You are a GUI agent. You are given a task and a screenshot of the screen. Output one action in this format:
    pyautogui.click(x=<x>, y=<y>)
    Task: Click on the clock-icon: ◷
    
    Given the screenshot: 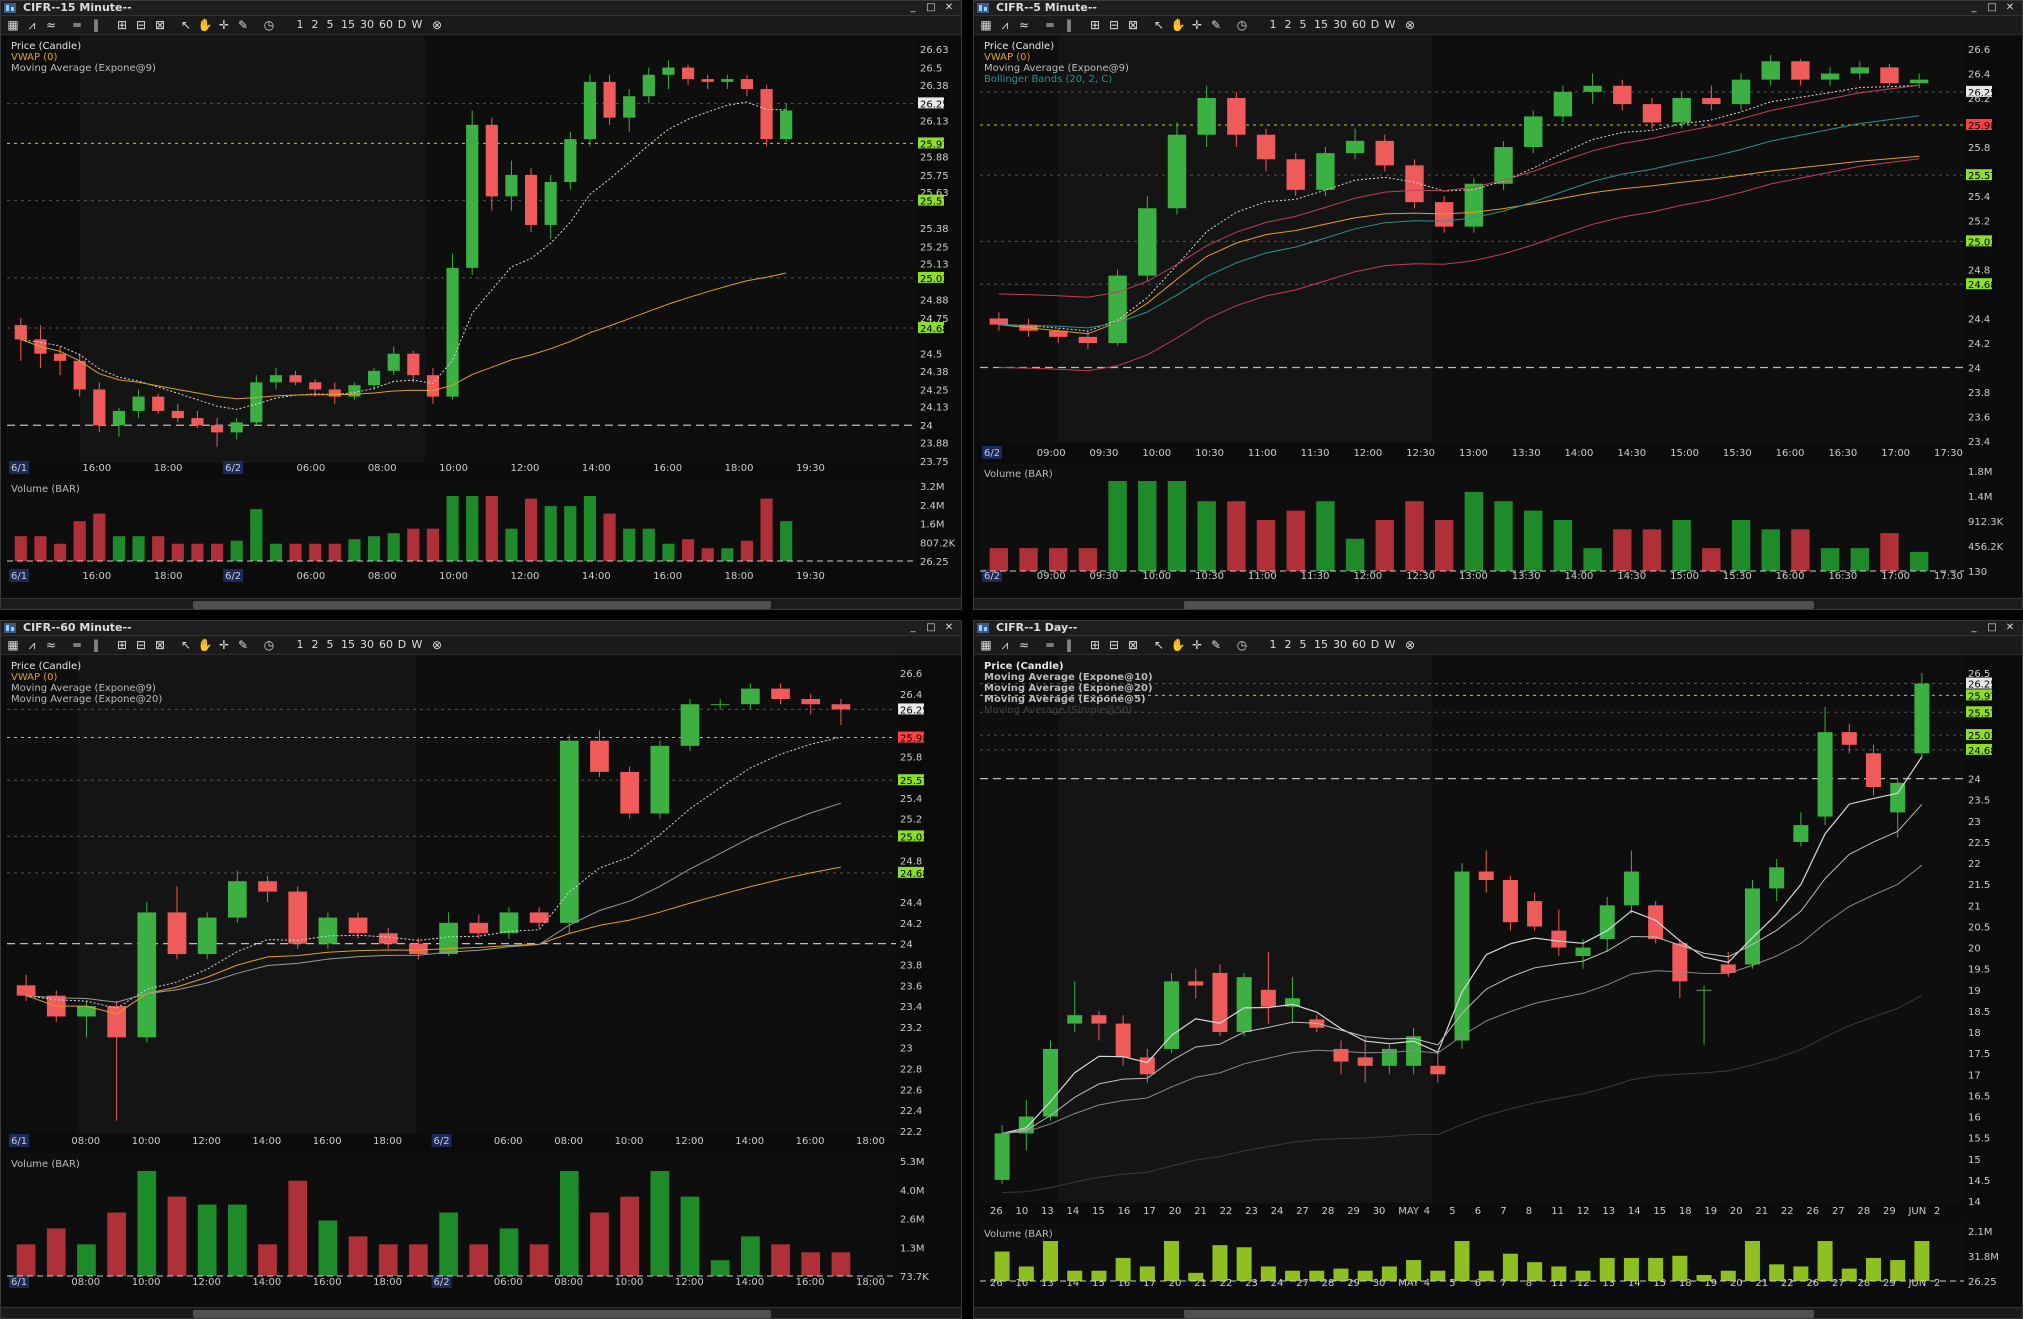 What is the action you would take?
    pyautogui.click(x=1242, y=25)
    